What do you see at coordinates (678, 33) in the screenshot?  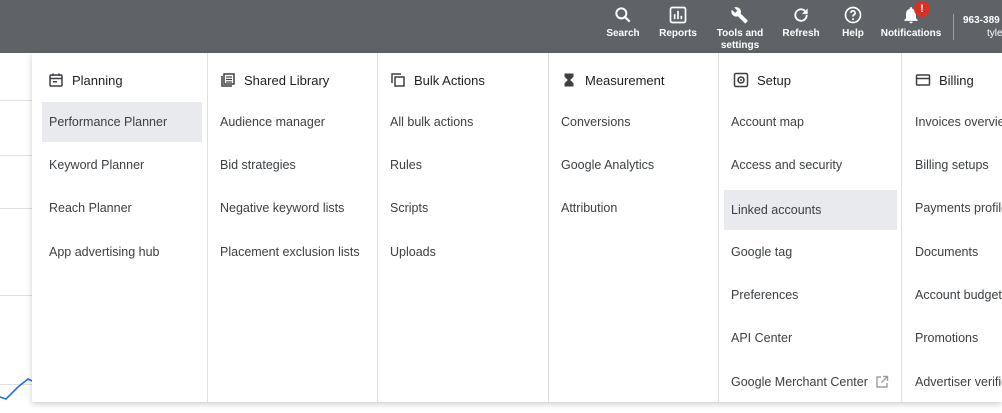 I see `reports-label: Reports` at bounding box center [678, 33].